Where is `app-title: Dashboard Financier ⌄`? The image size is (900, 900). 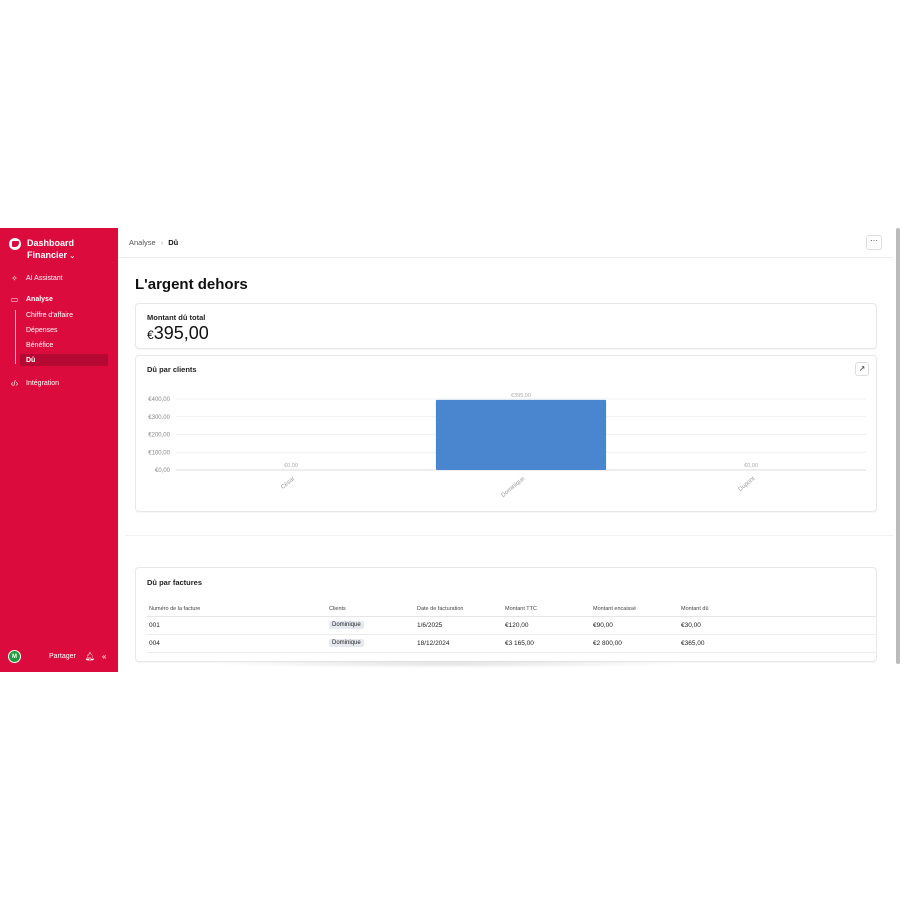 app-title: Dashboard Financier ⌄ is located at coordinates (51, 249).